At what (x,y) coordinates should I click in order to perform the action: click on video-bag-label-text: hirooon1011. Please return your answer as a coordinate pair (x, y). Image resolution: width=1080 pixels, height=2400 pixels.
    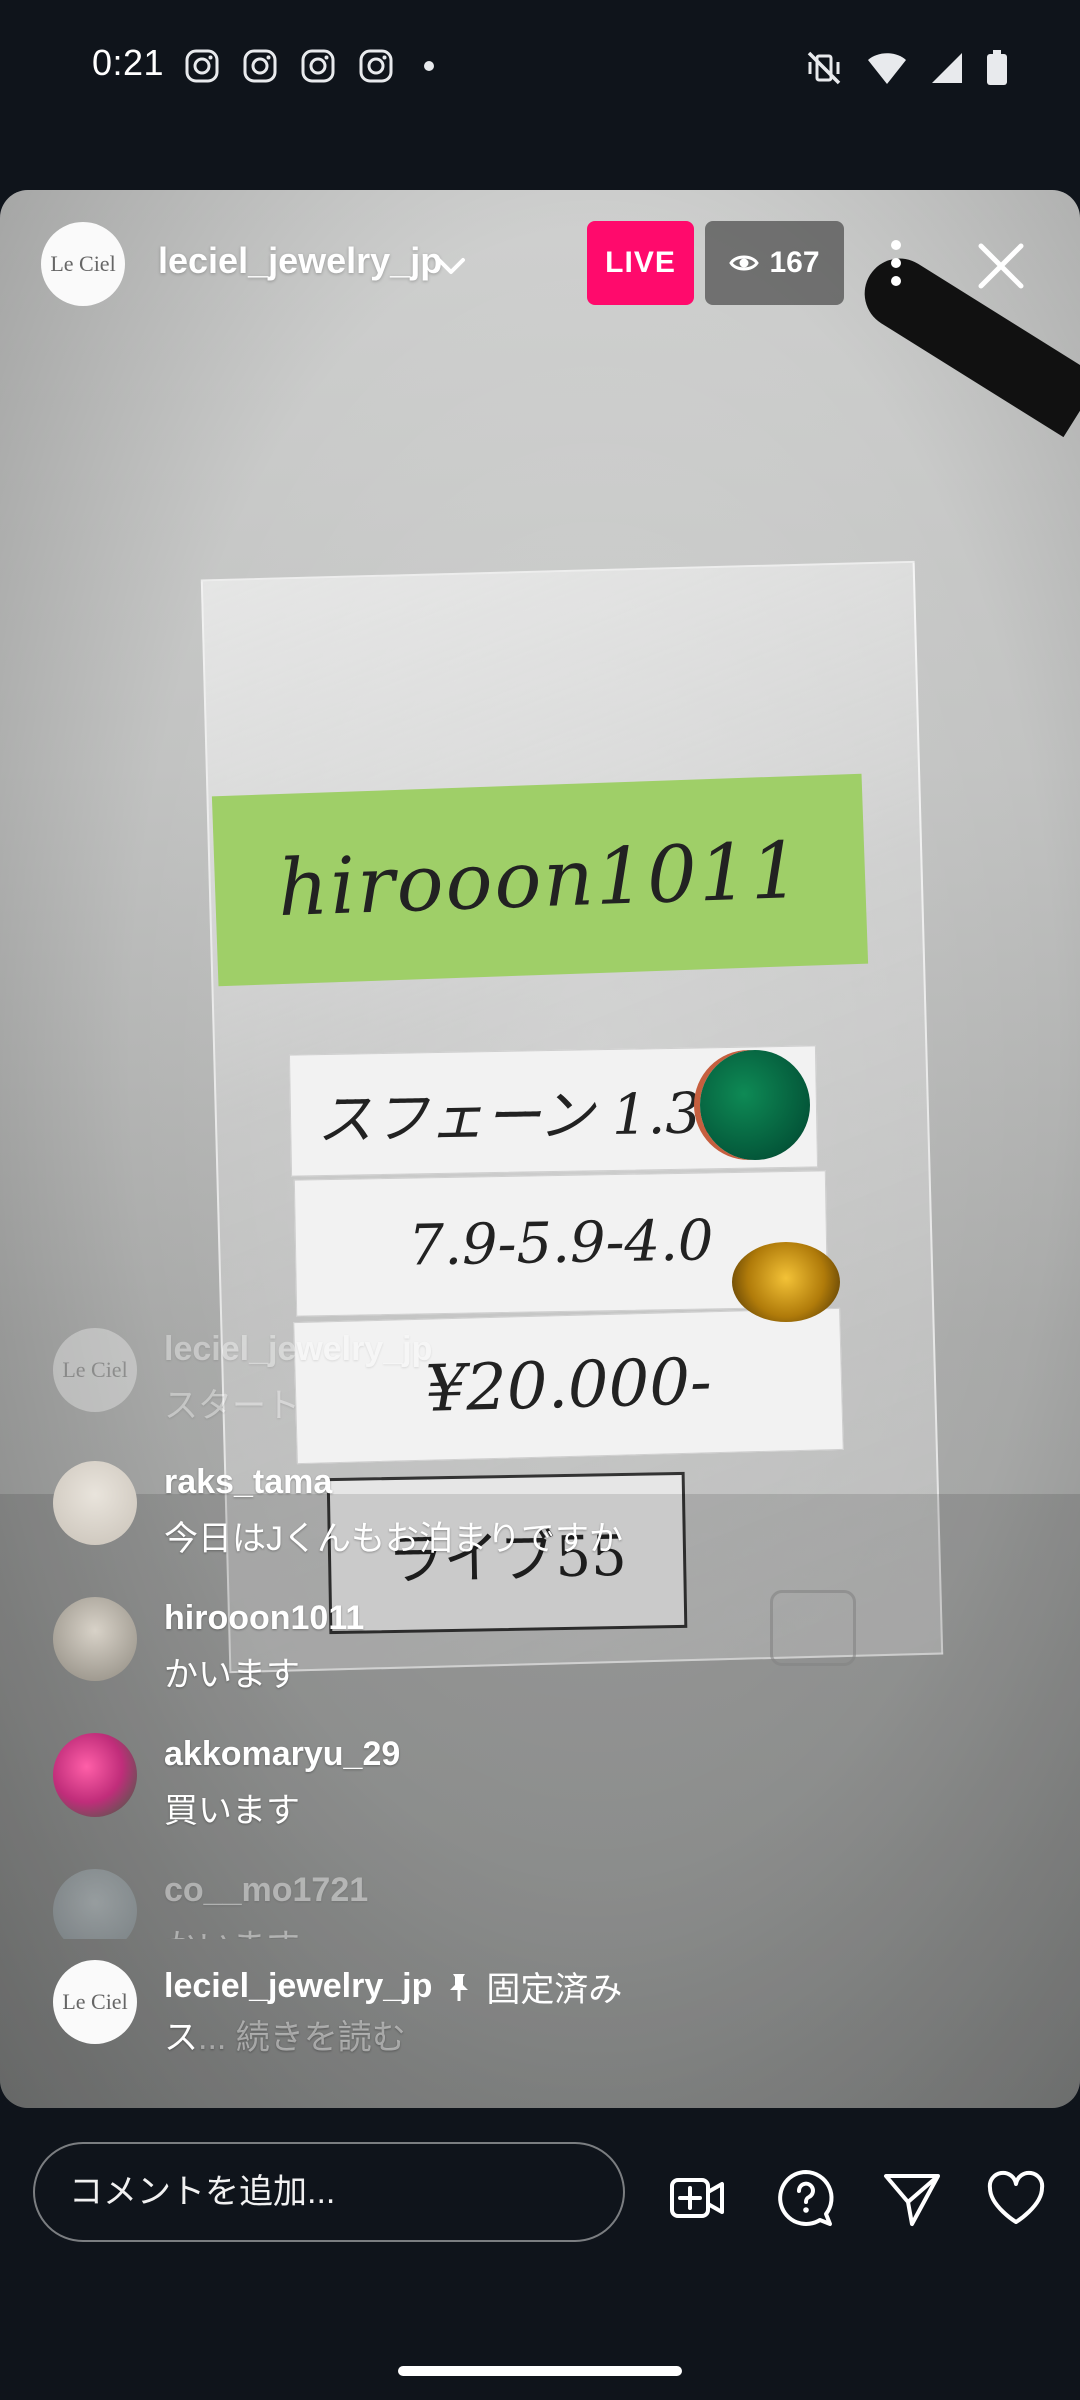
    Looking at the image, I should click on (540, 880).